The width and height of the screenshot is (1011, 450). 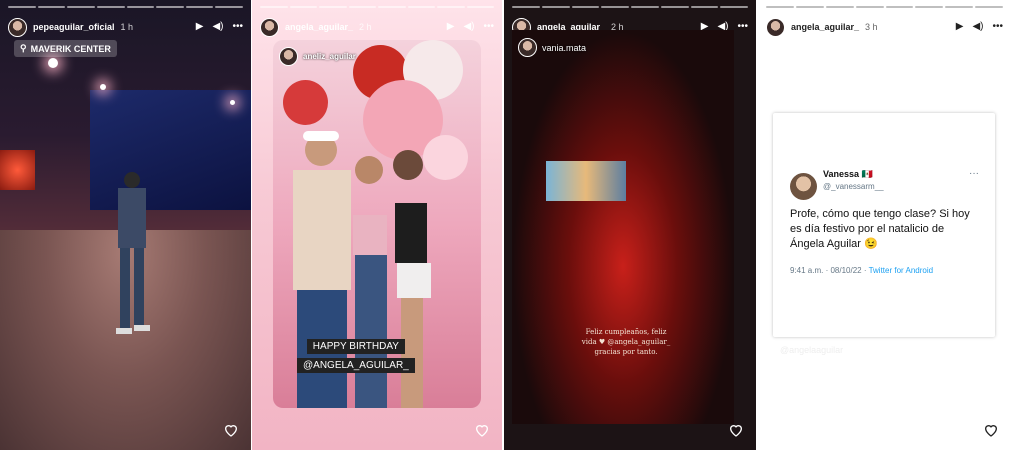 What do you see at coordinates (901, 270) in the screenshot?
I see `tweet-source: Twitter for Android` at bounding box center [901, 270].